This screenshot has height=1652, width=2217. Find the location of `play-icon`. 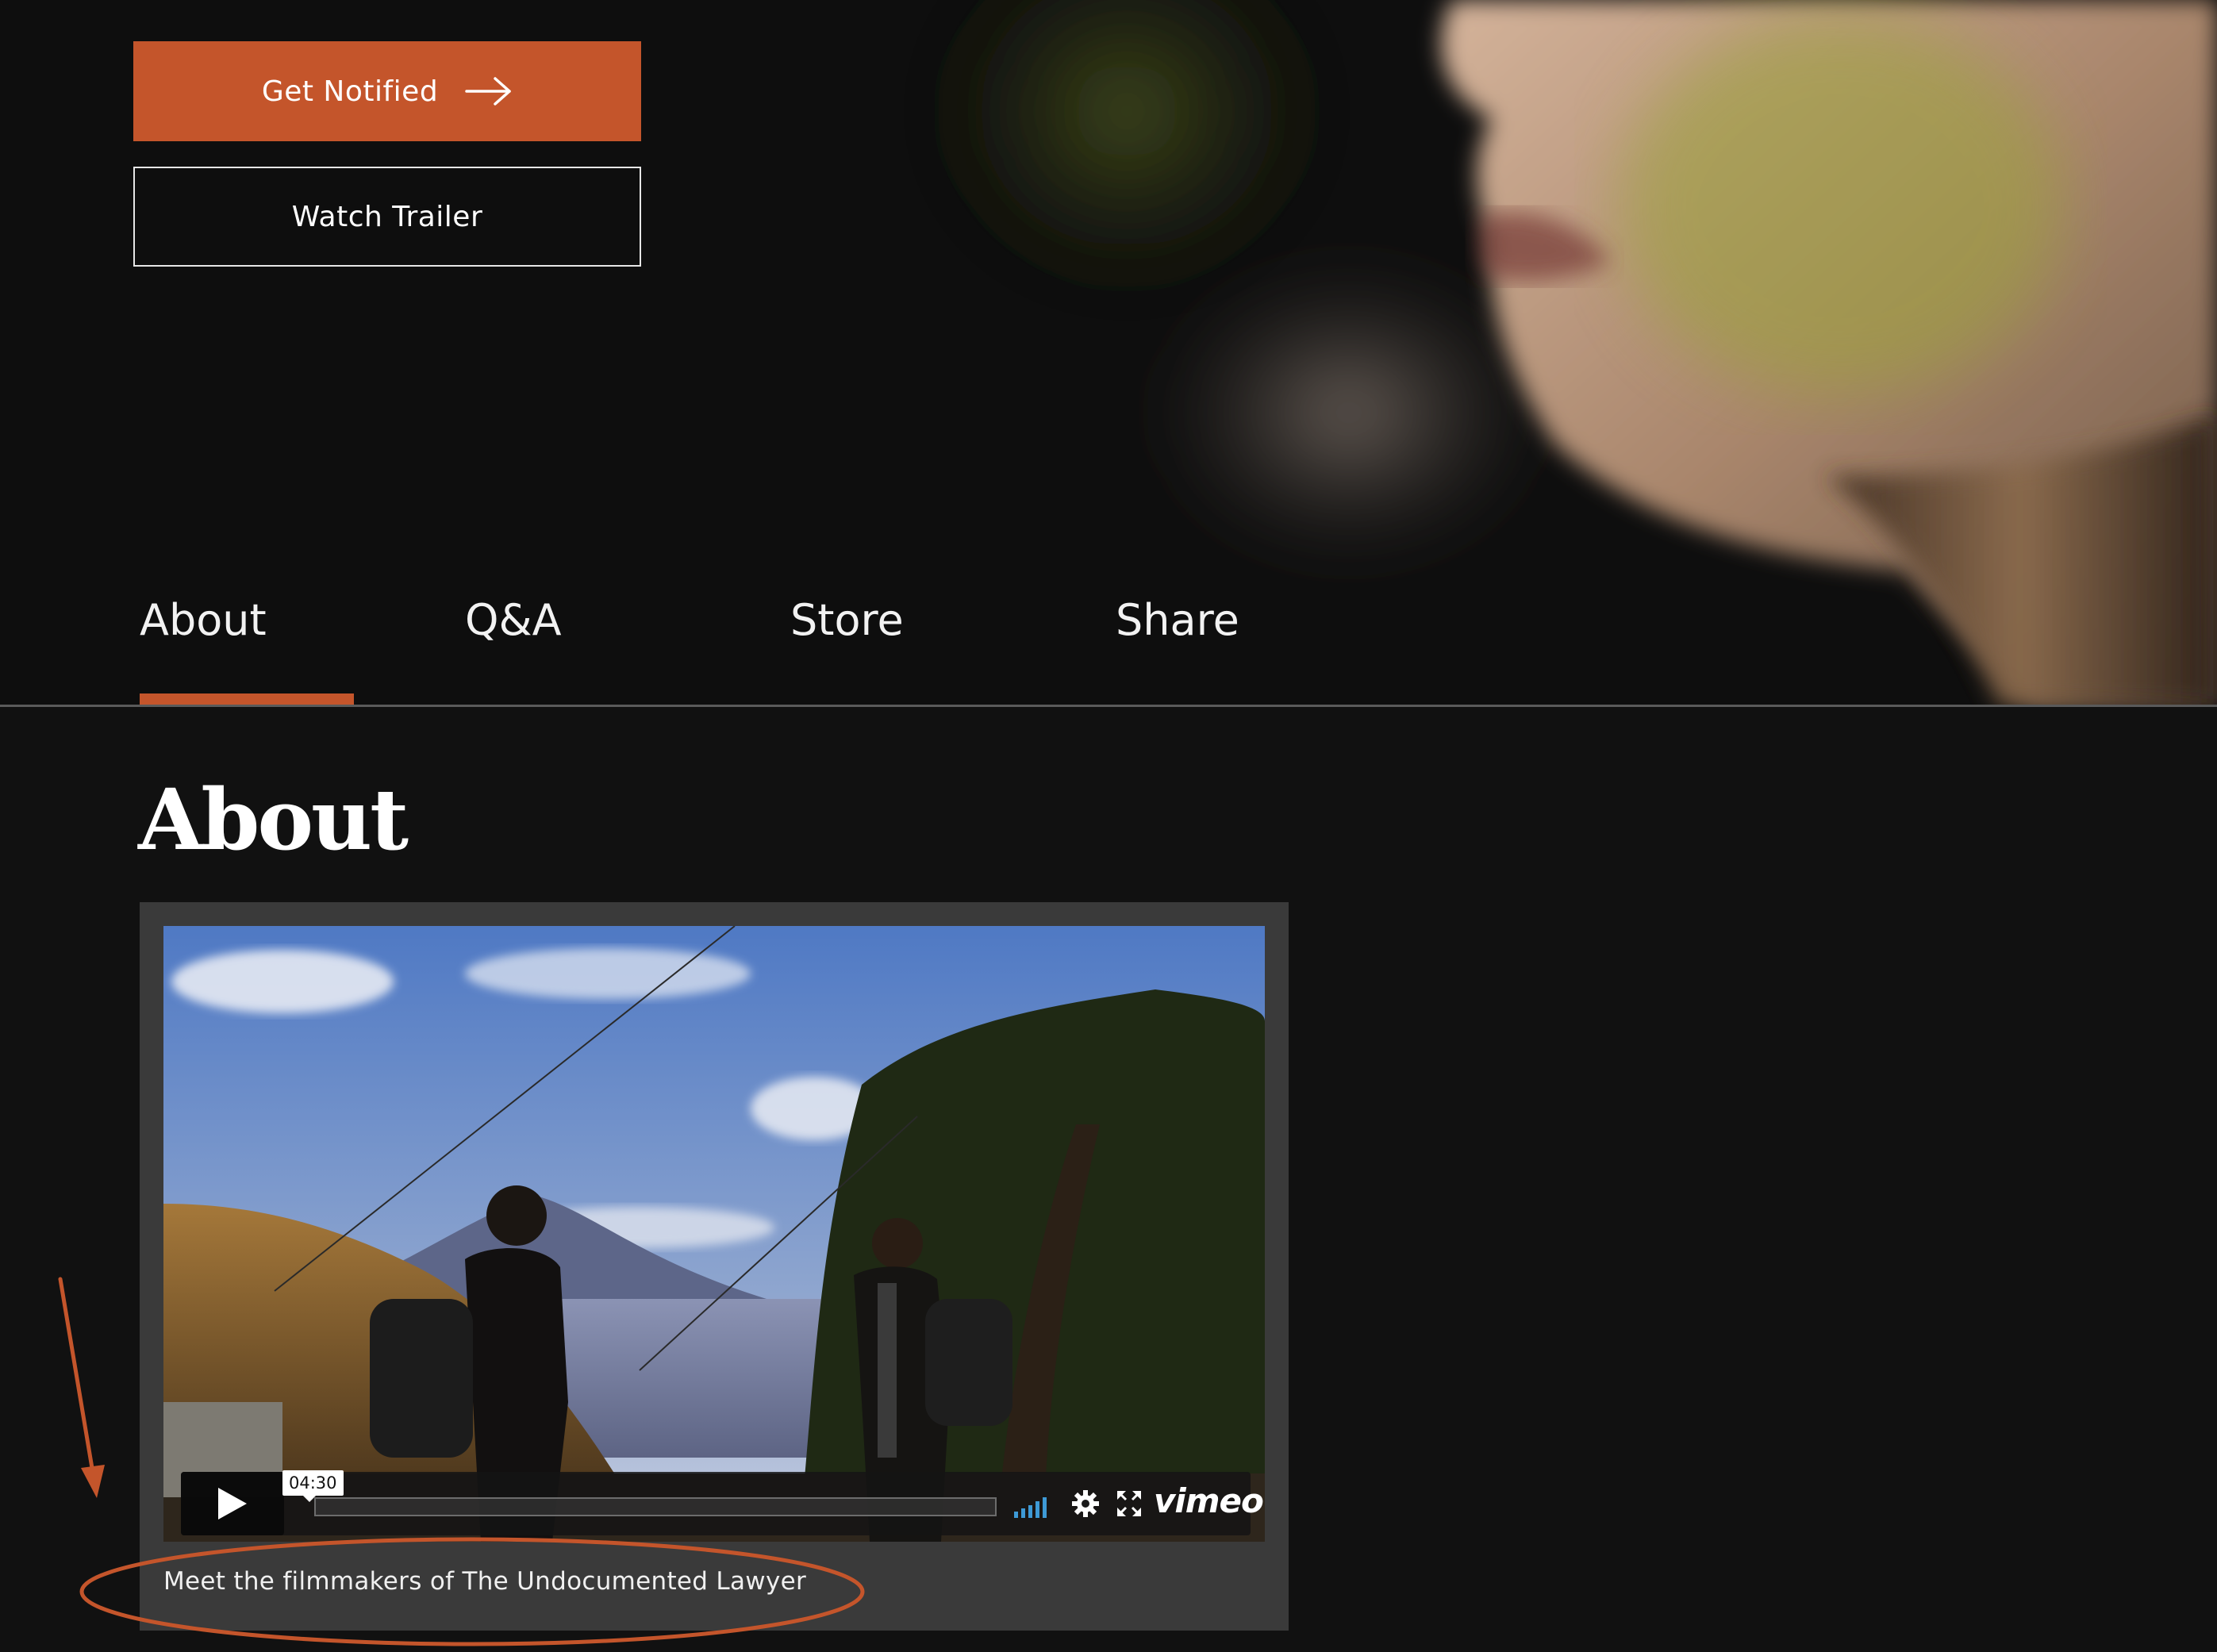

play-icon is located at coordinates (232, 1503).